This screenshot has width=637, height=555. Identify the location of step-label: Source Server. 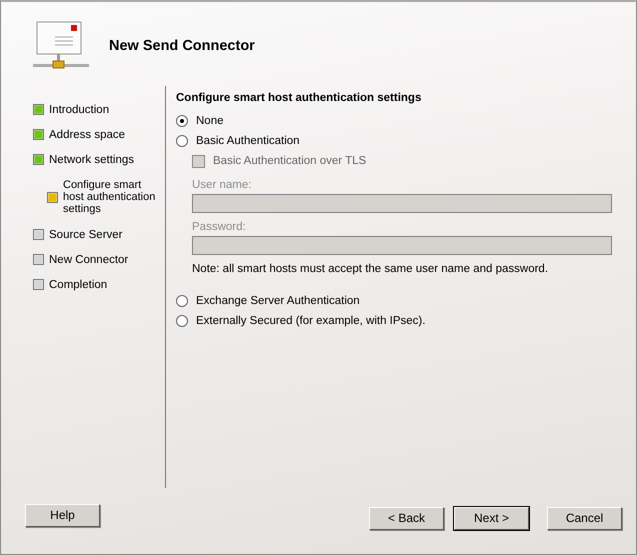
(86, 234).